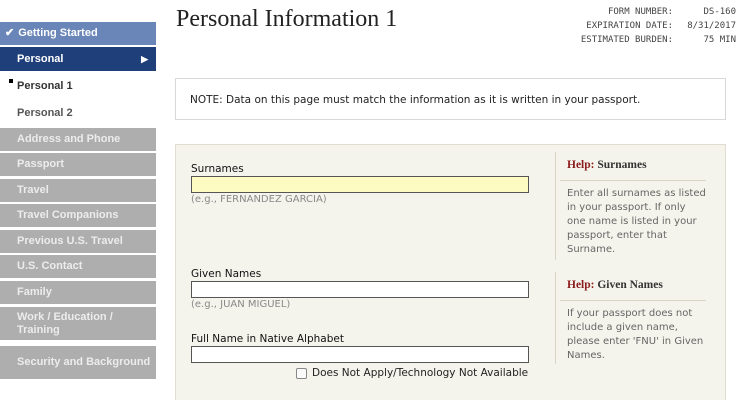 This screenshot has width=750, height=400. I want to click on nav-item-label: Work / Education / Training, so click(65, 323).